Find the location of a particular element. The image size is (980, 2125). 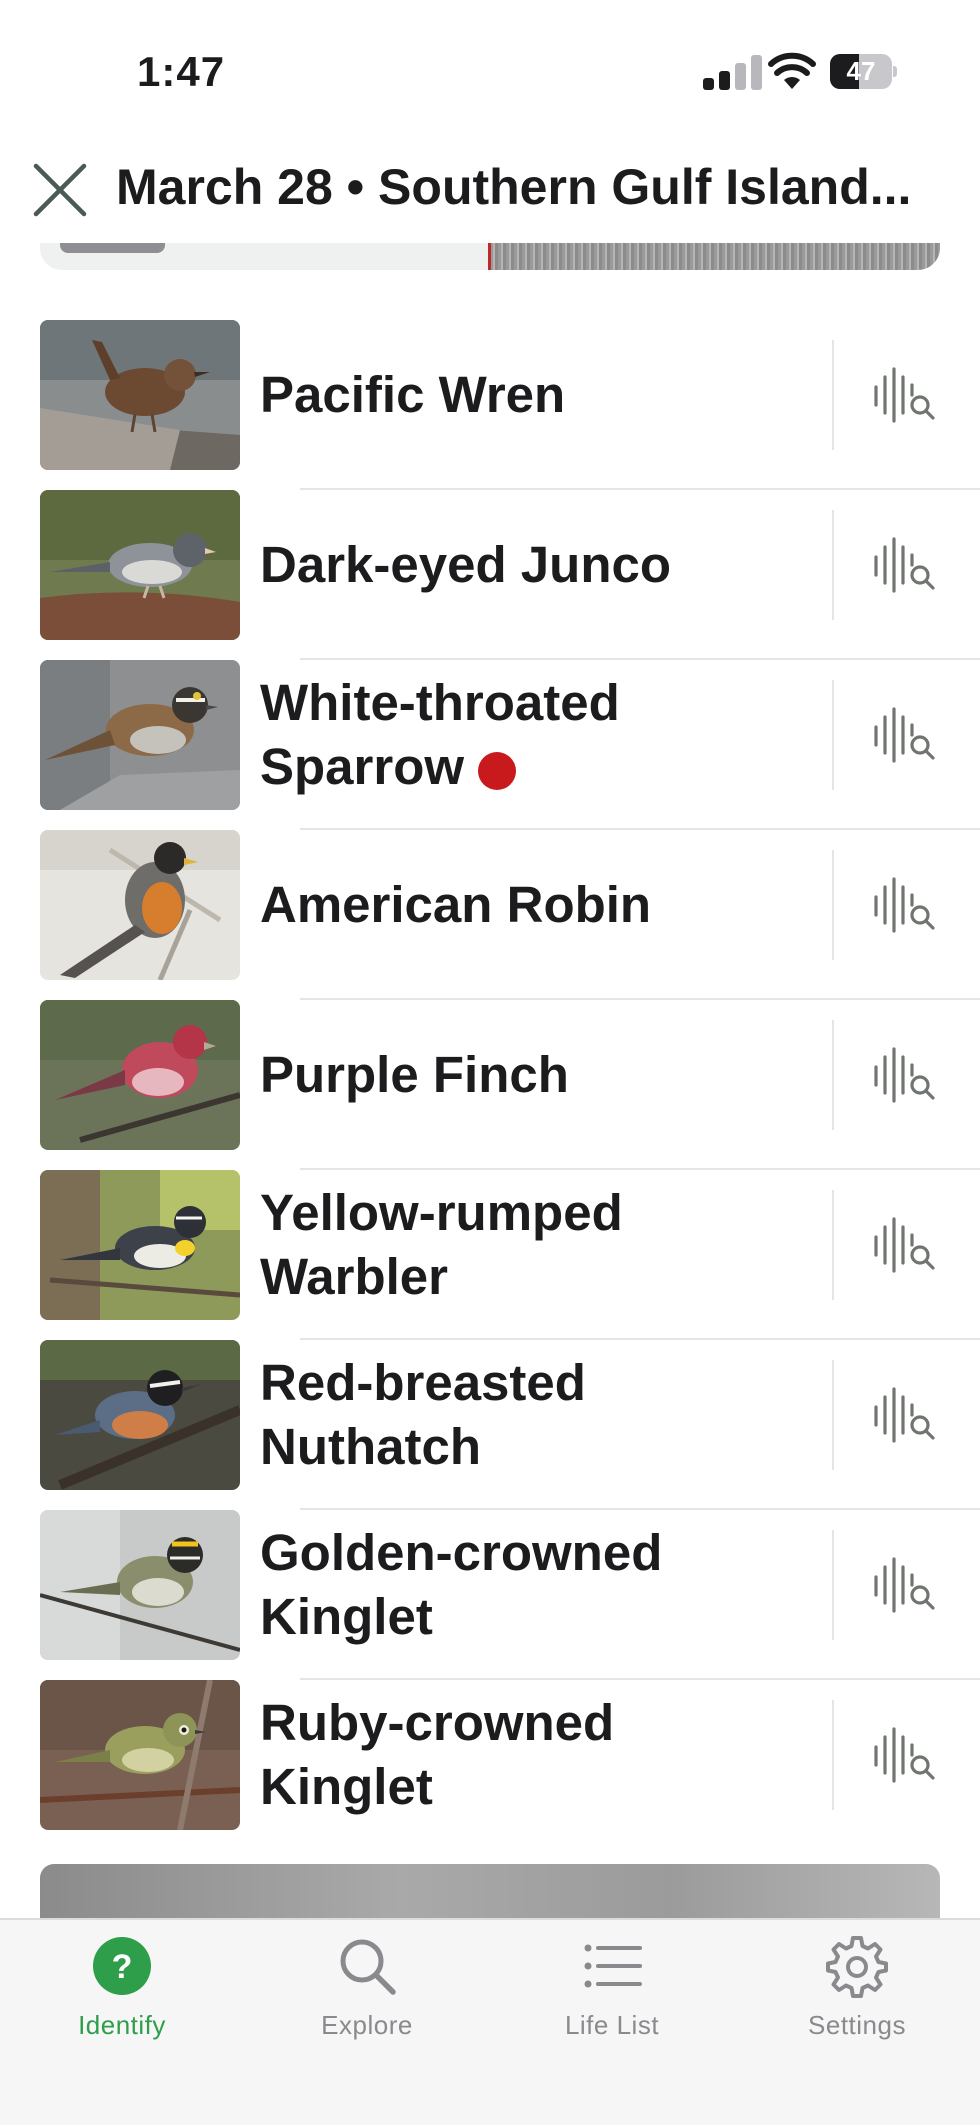

species-name: Yellow-rumped Warbler is located at coordinates (441, 1244).